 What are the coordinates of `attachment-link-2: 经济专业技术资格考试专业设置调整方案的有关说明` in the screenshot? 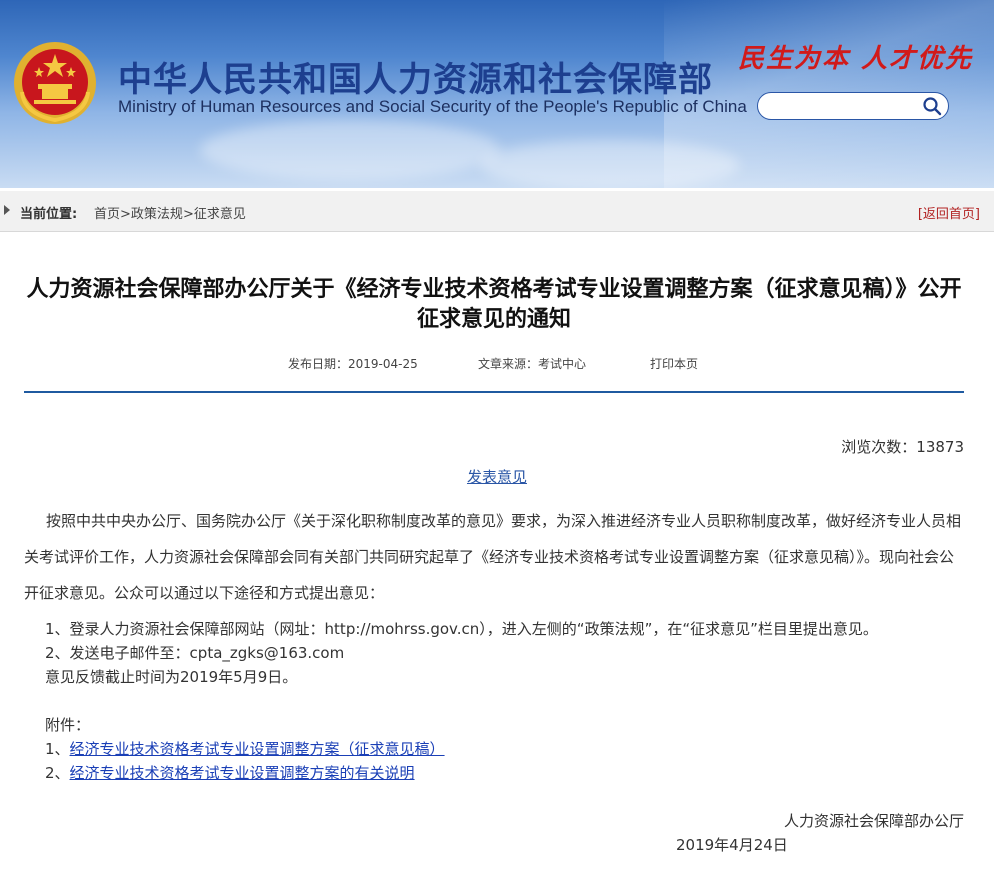 It's located at (242, 773).